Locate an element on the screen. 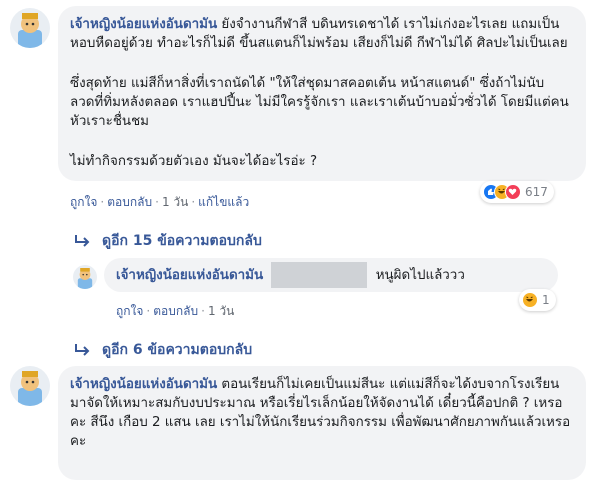  reply-actions: ถูกใจ · ตอบกลับ · 1 วัน is located at coordinates (175, 311).